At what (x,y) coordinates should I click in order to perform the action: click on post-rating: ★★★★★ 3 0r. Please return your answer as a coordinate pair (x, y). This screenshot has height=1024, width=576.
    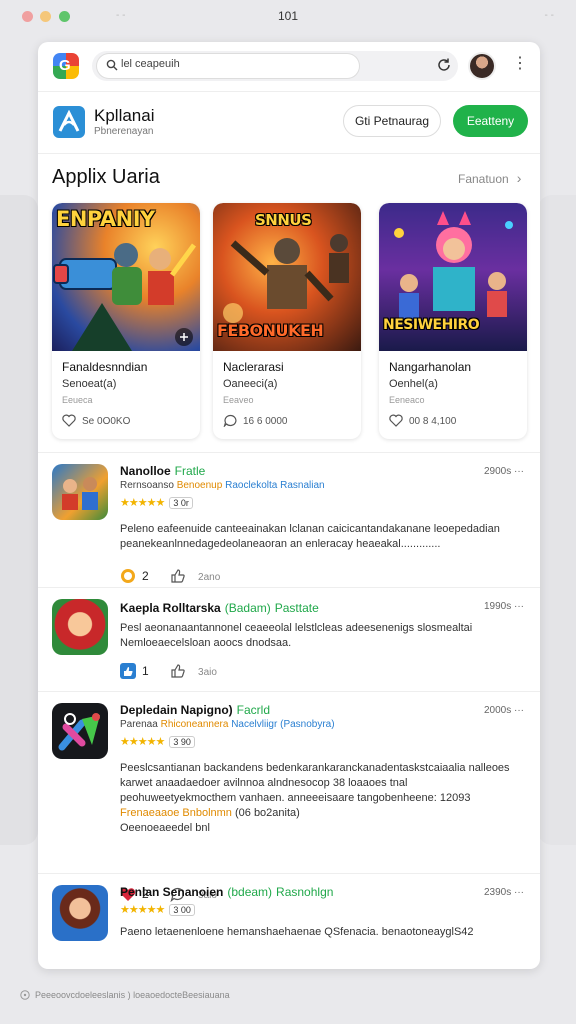
    Looking at the image, I should click on (156, 502).